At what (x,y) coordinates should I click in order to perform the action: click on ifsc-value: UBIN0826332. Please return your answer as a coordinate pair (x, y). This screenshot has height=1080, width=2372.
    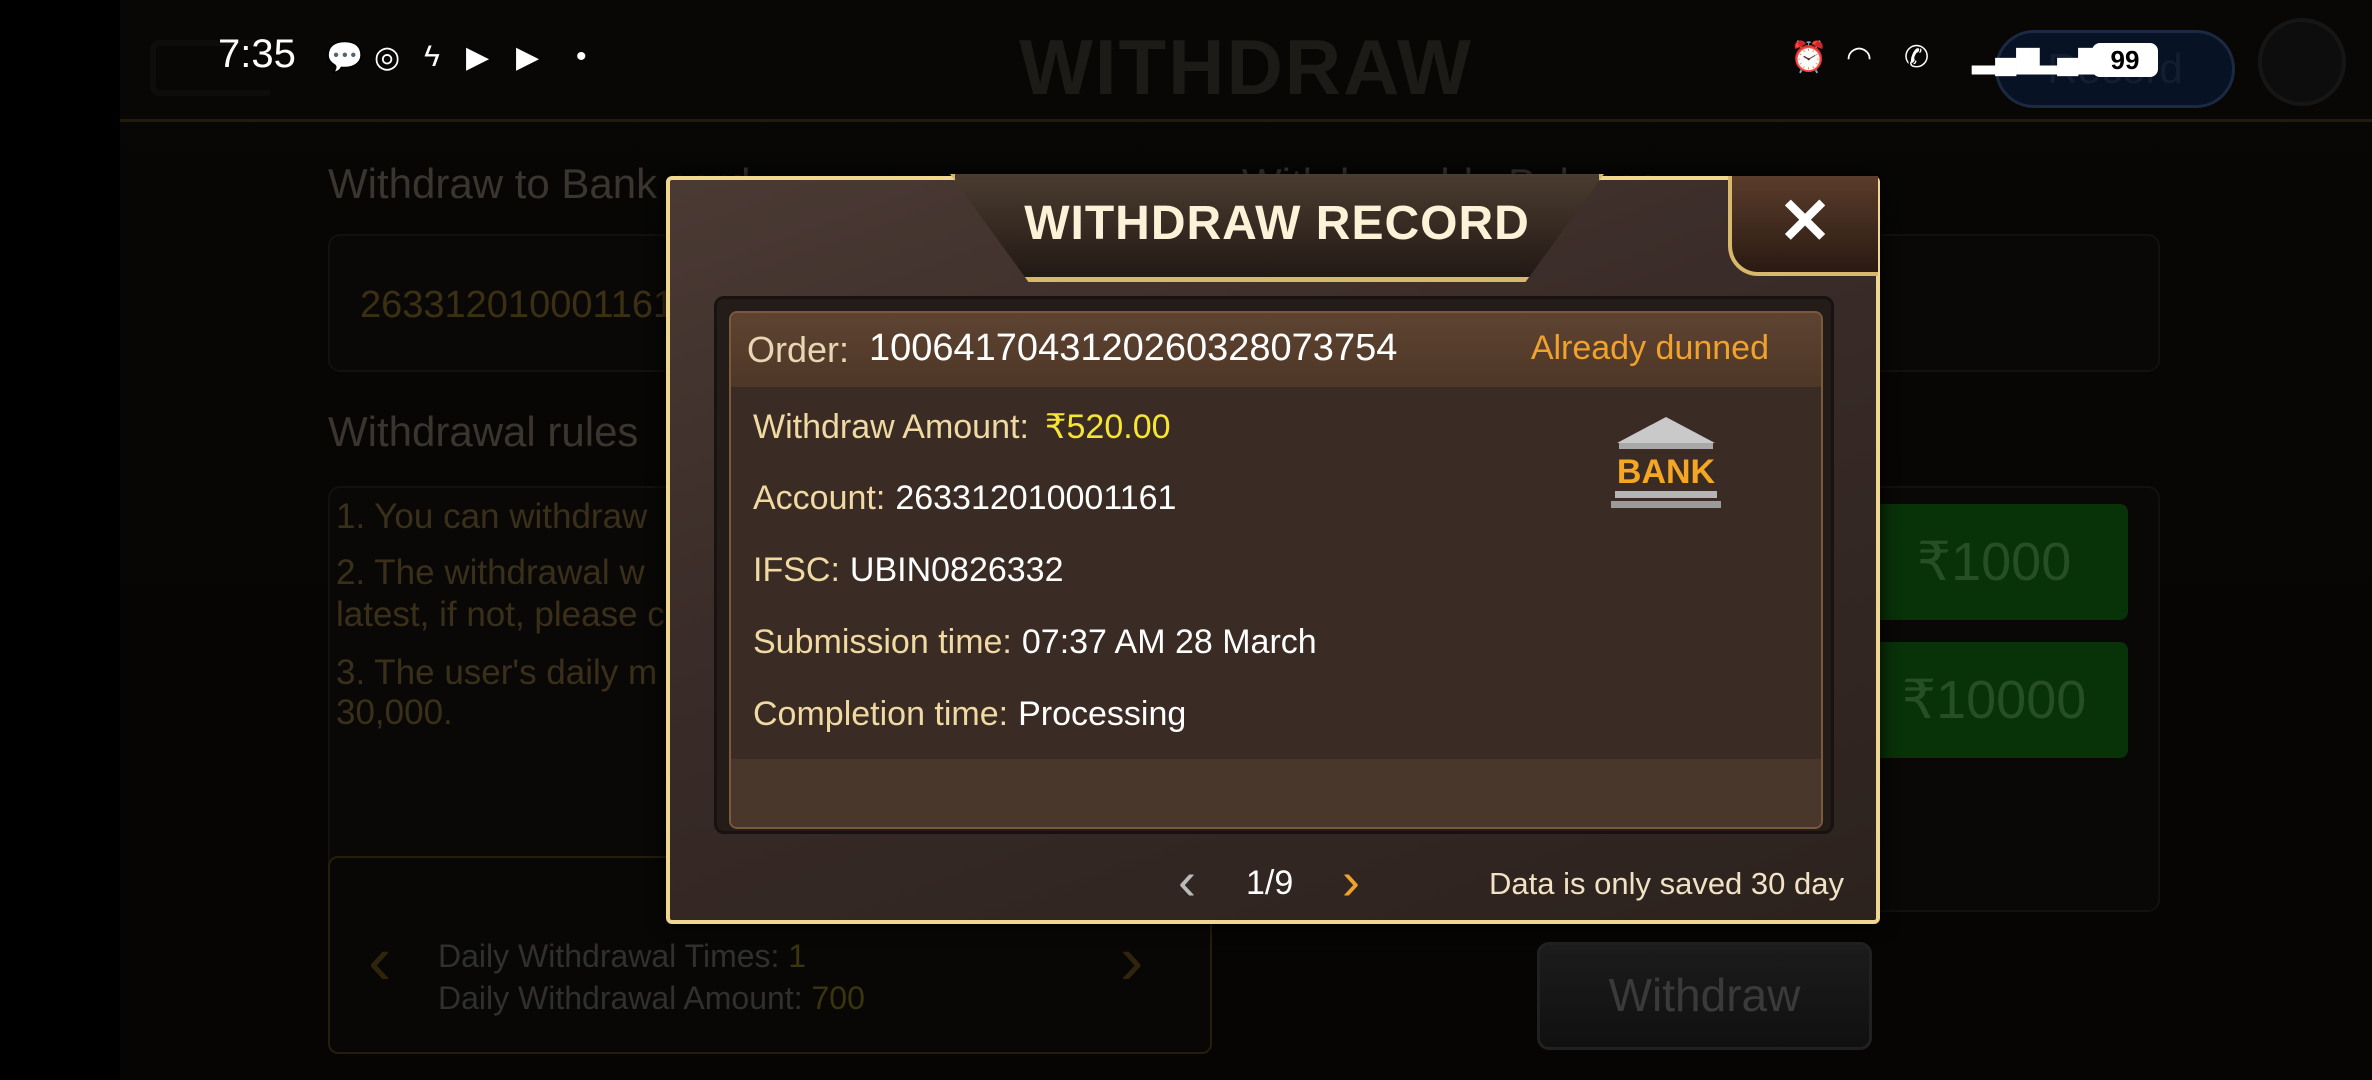
    Looking at the image, I should click on (956, 570).